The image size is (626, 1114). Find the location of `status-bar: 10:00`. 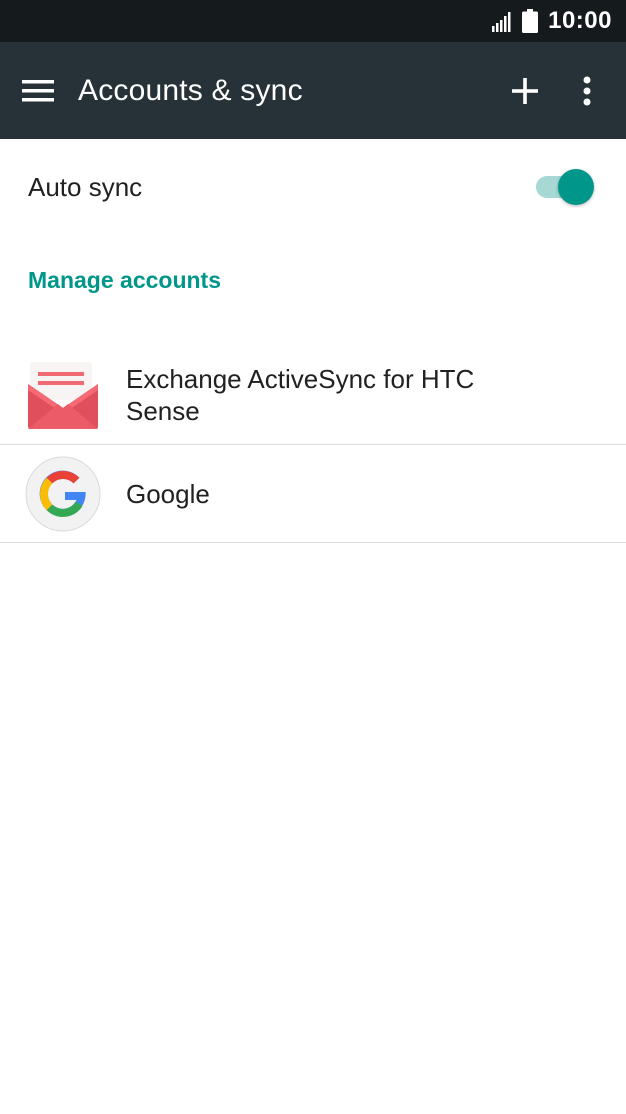

status-bar: 10:00 is located at coordinates (313, 21).